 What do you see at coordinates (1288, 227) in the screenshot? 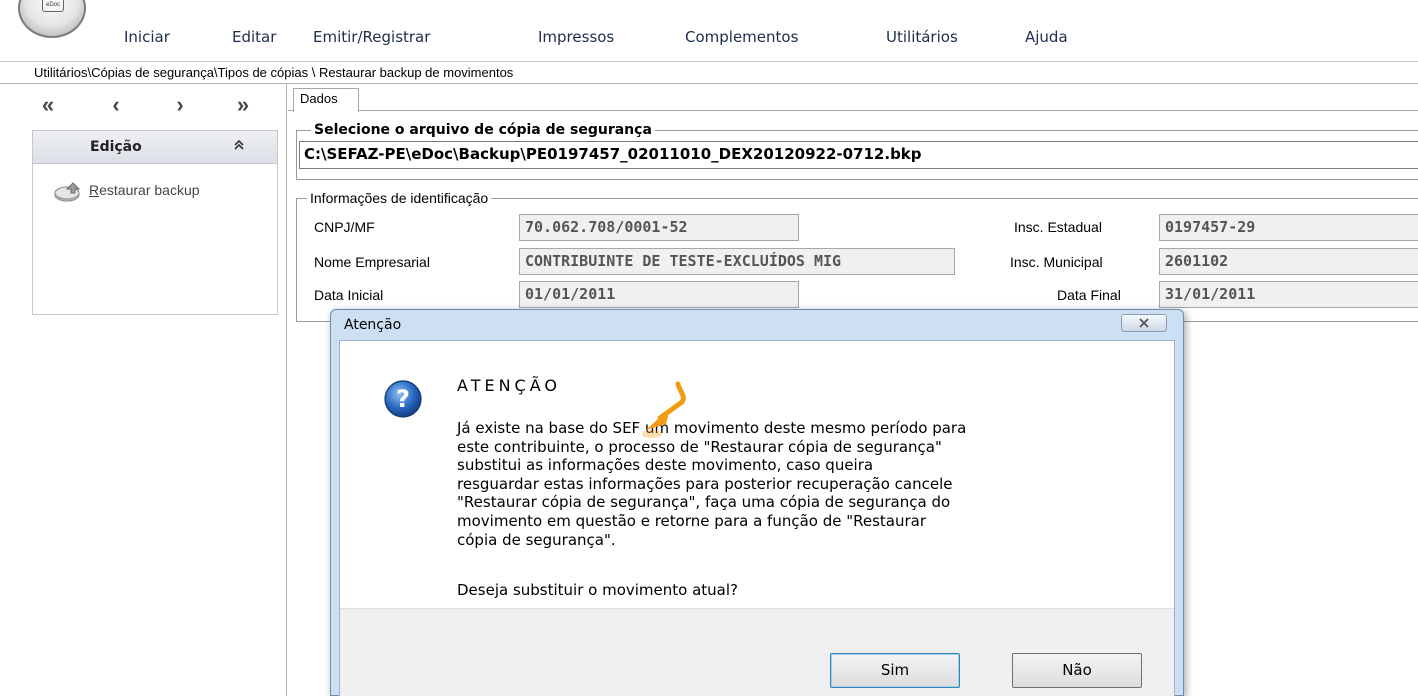
I see `insc-estadual-field: 0197457-29` at bounding box center [1288, 227].